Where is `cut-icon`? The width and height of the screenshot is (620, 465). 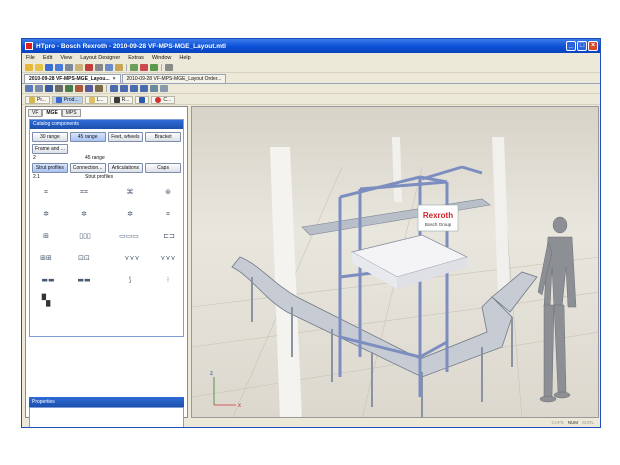
cut-icon is located at coordinates (99, 67).